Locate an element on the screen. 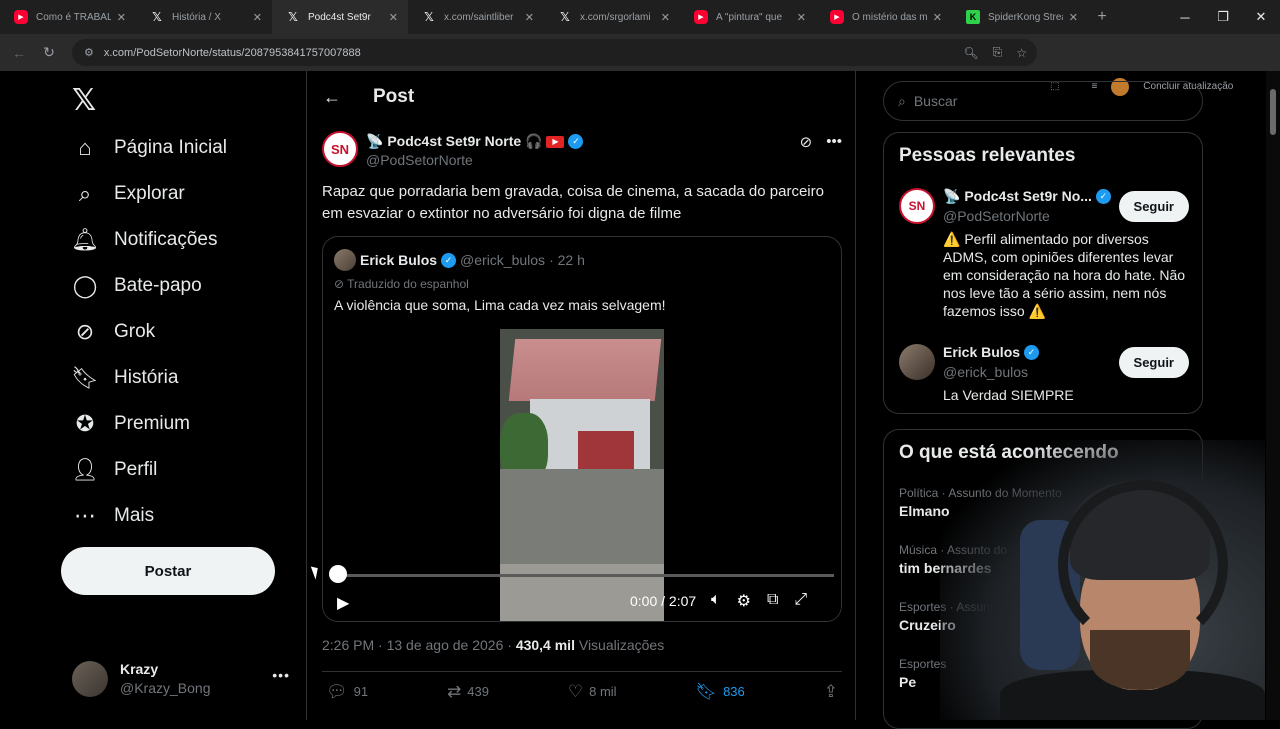  reply-button: 💬︎ 91 is located at coordinates (347, 692).